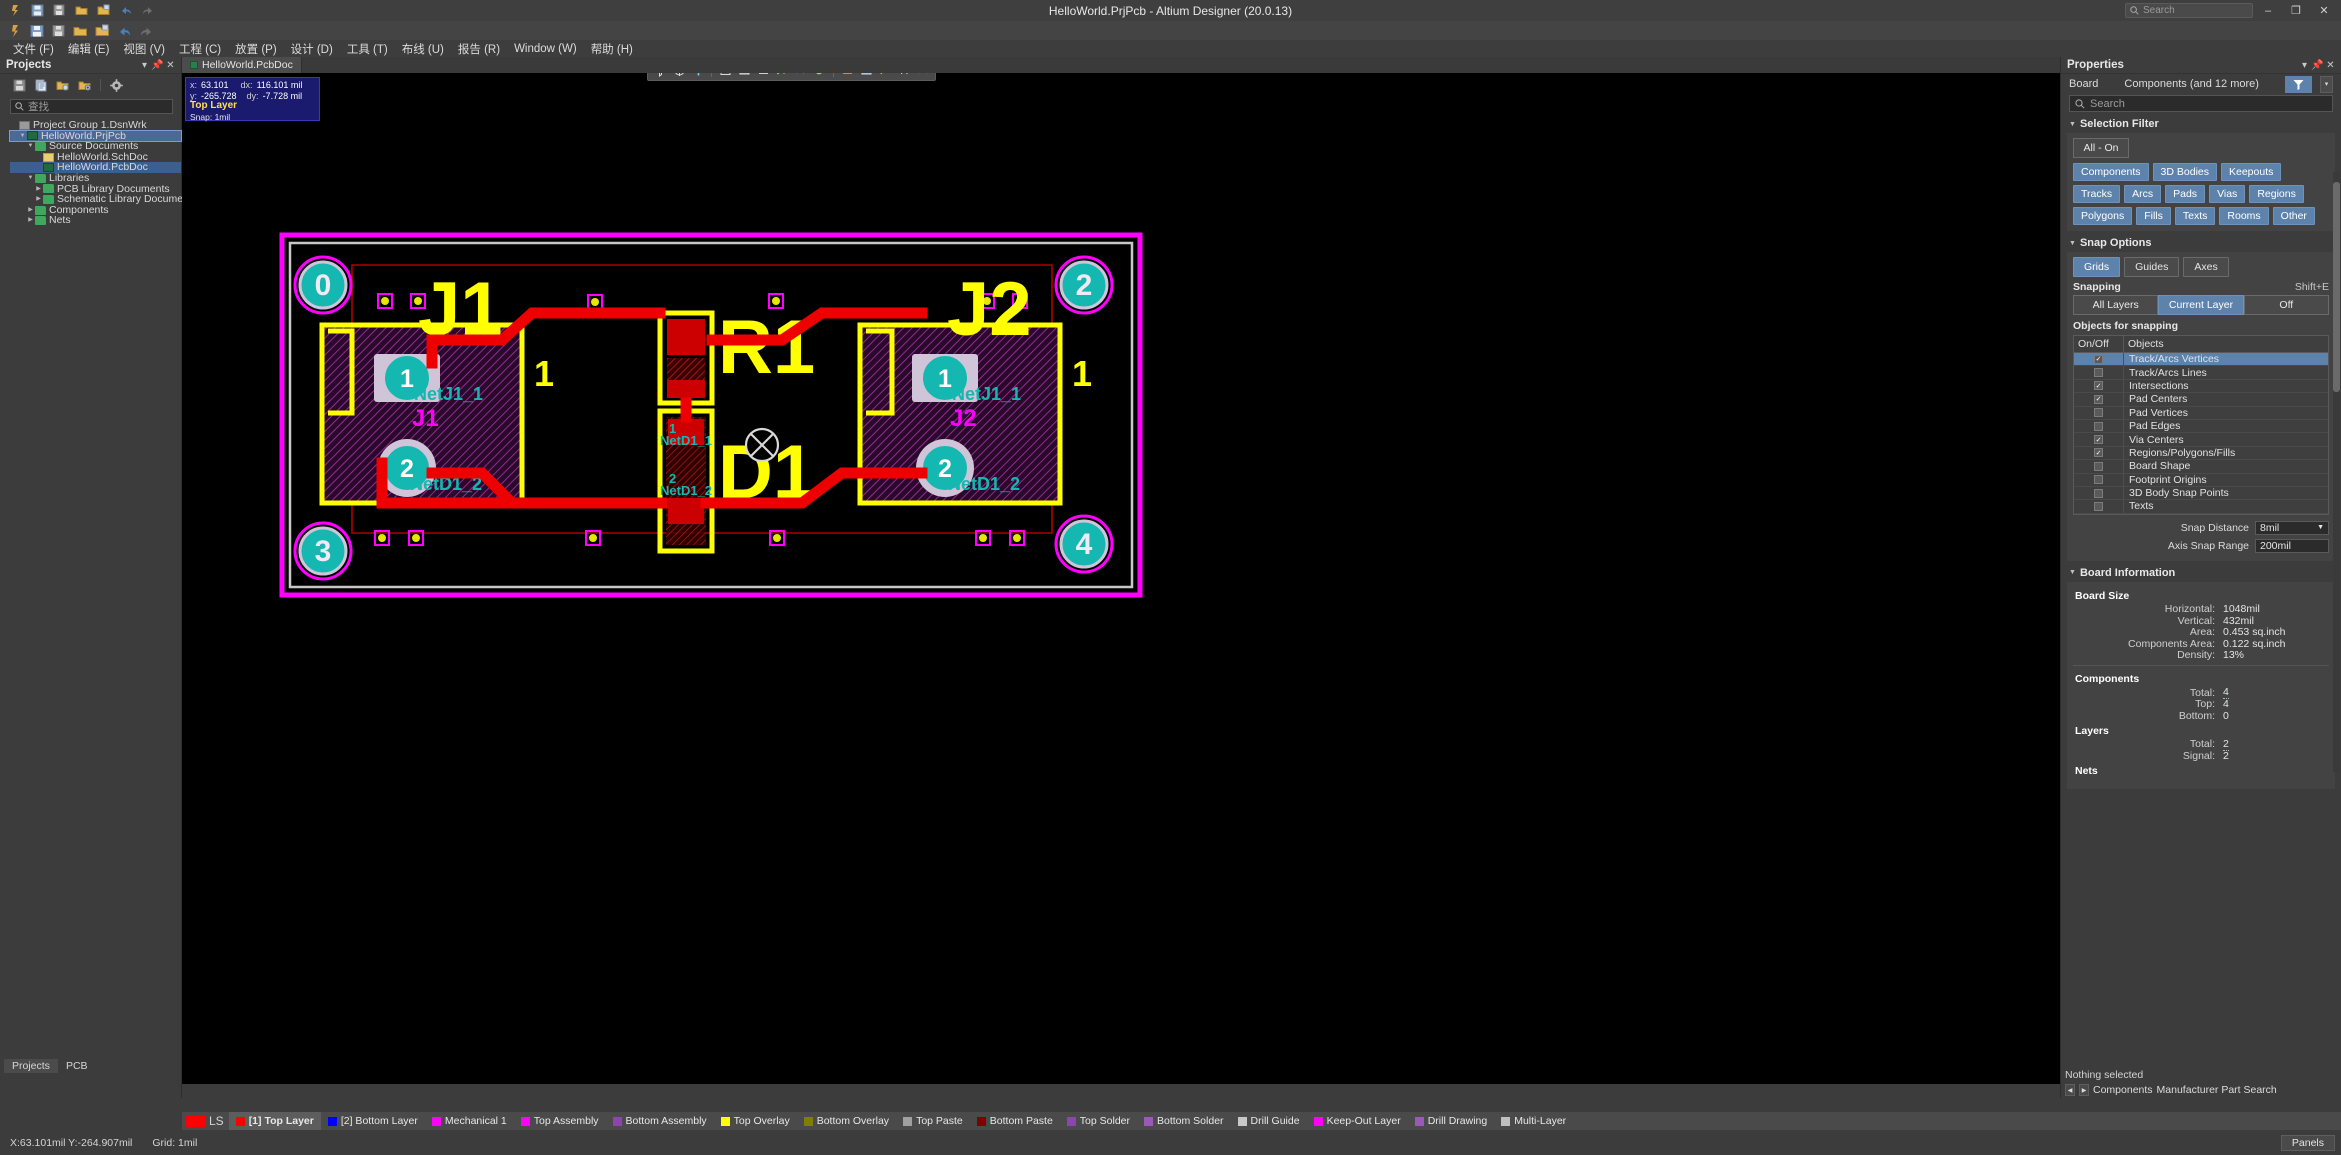 The width and height of the screenshot is (2341, 1155). What do you see at coordinates (2251, 172) in the screenshot?
I see `filter-chip-keepouts: Keepouts` at bounding box center [2251, 172].